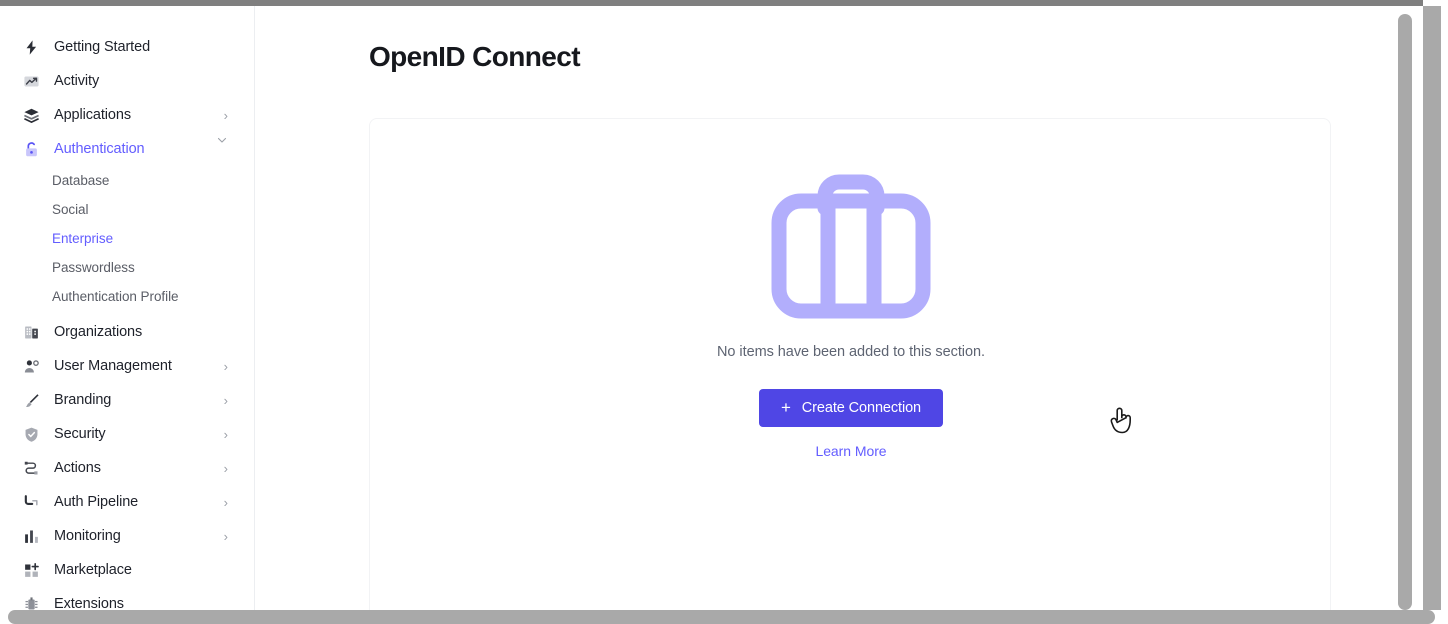 The width and height of the screenshot is (1448, 624). Describe the element at coordinates (96, 502) in the screenshot. I see `sidebar-item-label: Auth Pipeline` at that location.